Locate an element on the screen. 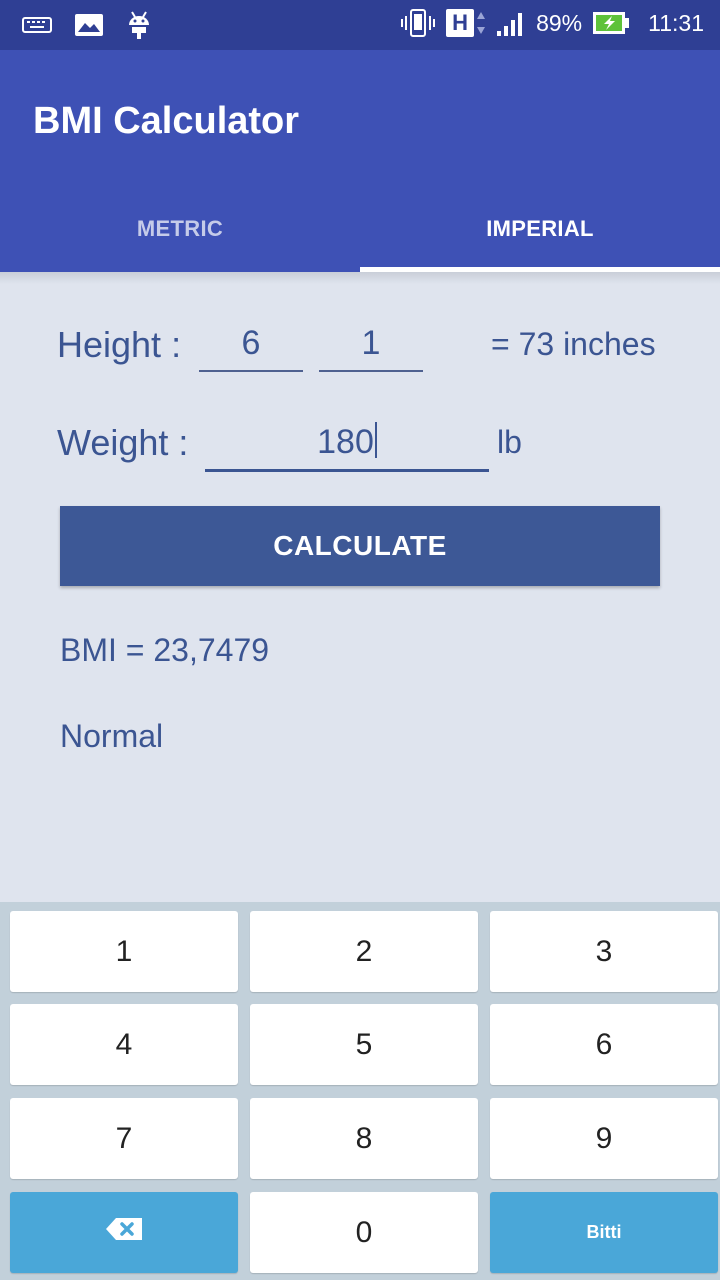 This screenshot has height=1280, width=720. clock: 11:31 is located at coordinates (676, 22).